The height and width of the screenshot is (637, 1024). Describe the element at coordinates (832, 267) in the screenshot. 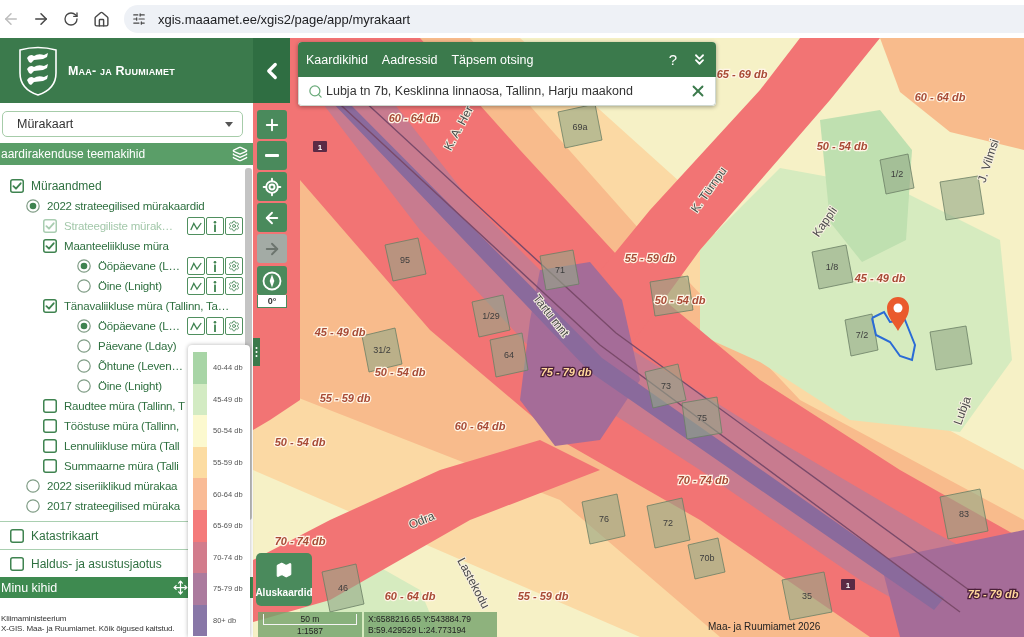

I see `house-number: 1/8` at that location.